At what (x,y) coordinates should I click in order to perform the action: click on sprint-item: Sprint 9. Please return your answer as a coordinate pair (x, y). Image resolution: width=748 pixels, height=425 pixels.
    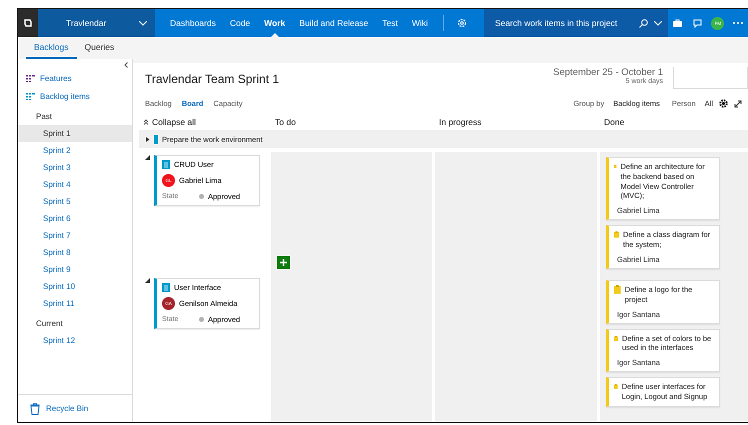
    Looking at the image, I should click on (75, 269).